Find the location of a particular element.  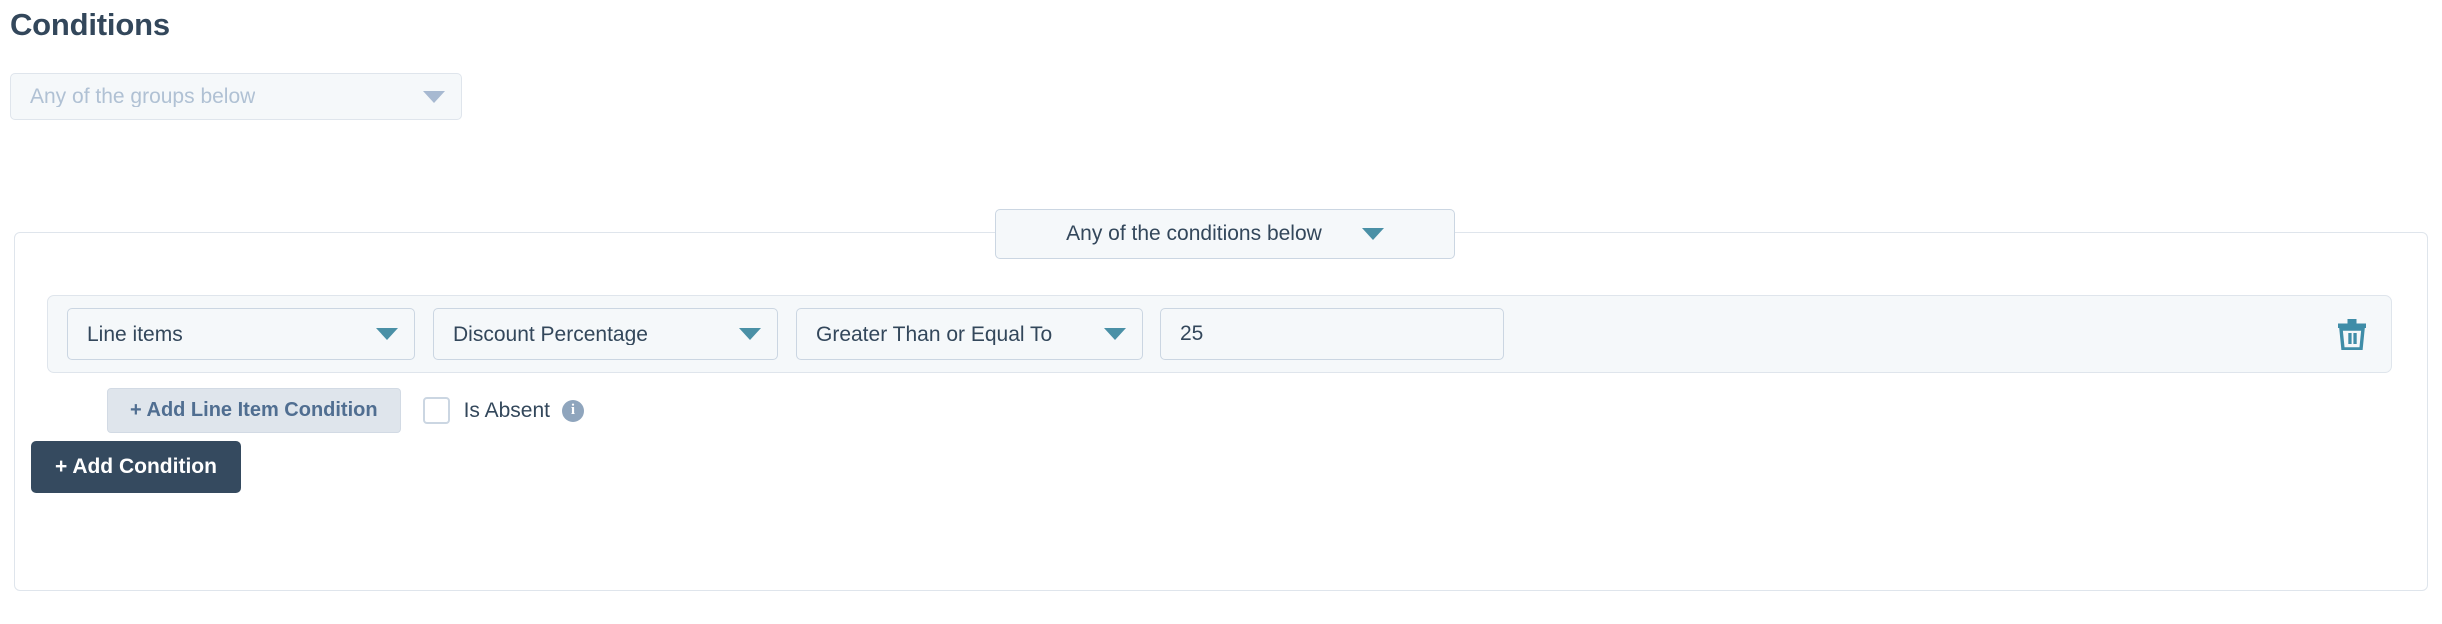

condition-logic-selector-value: Any of the conditions below is located at coordinates (1194, 233).